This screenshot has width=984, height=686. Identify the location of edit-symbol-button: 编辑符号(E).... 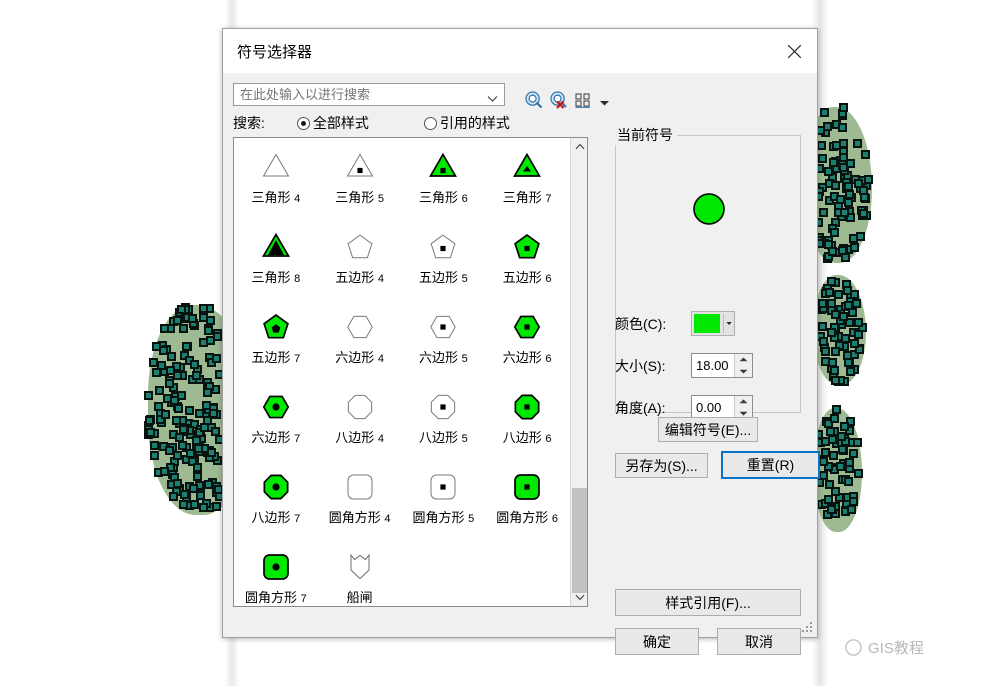
(708, 429).